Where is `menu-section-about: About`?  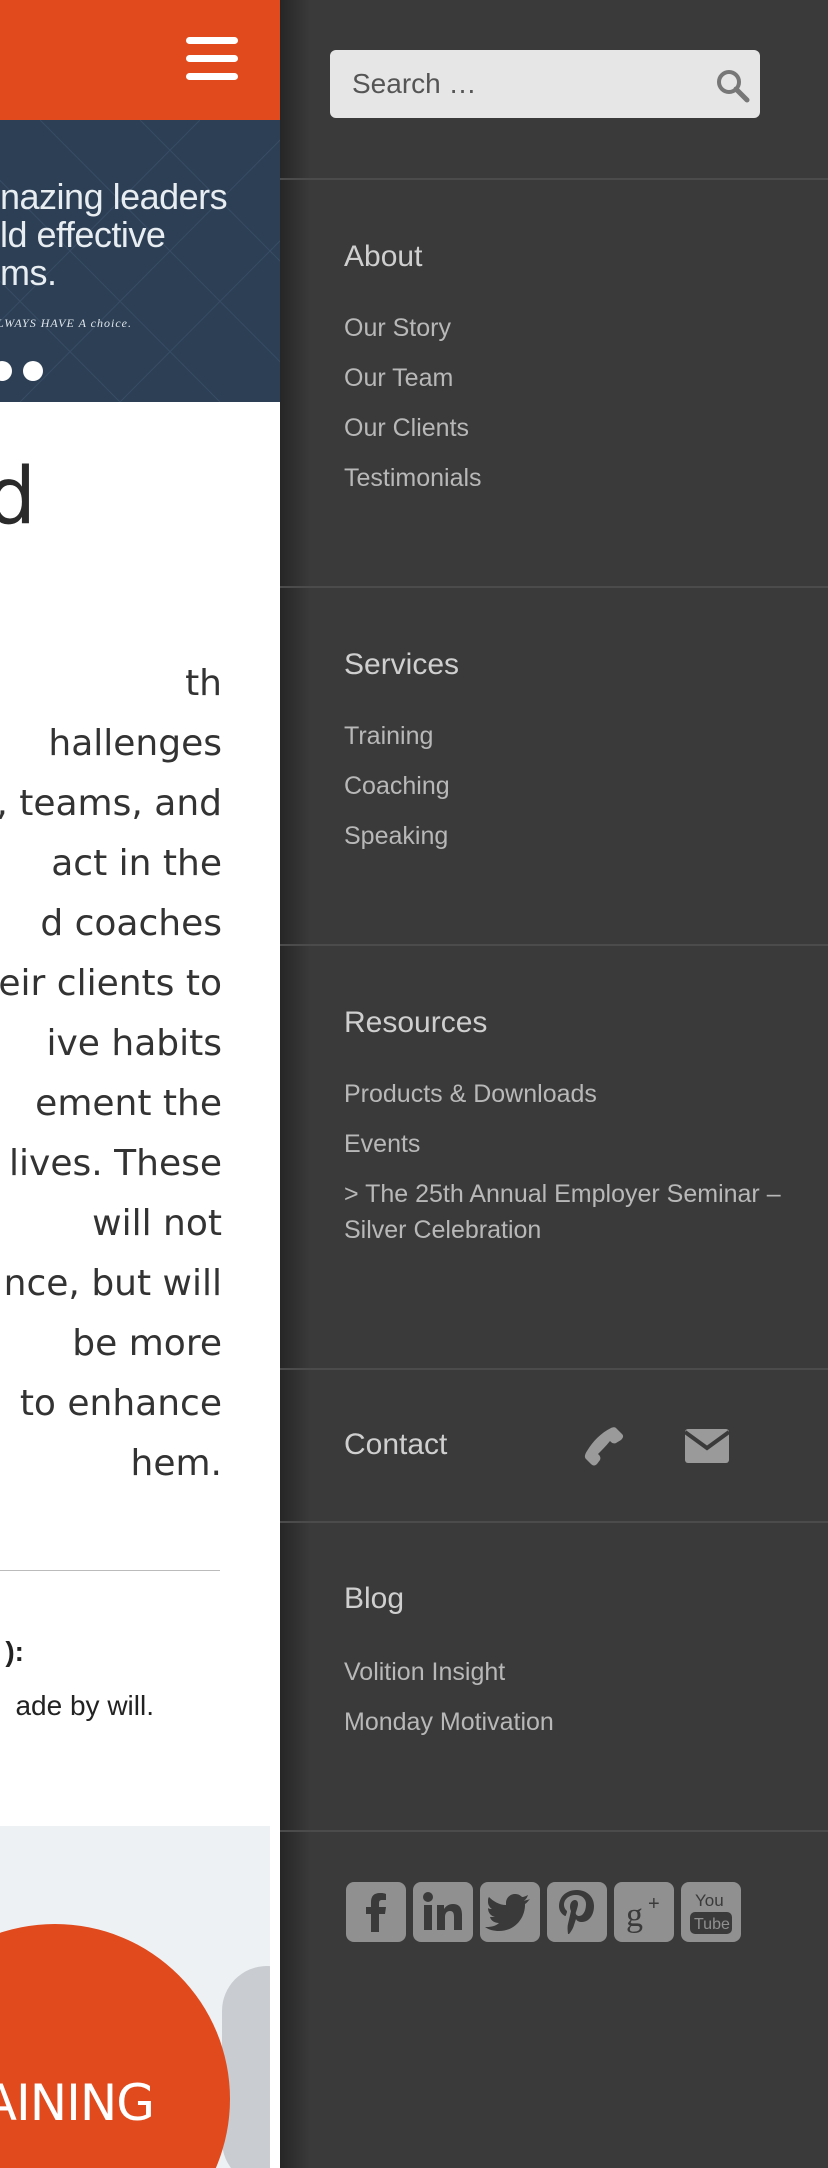
menu-section-about: About is located at coordinates (383, 257).